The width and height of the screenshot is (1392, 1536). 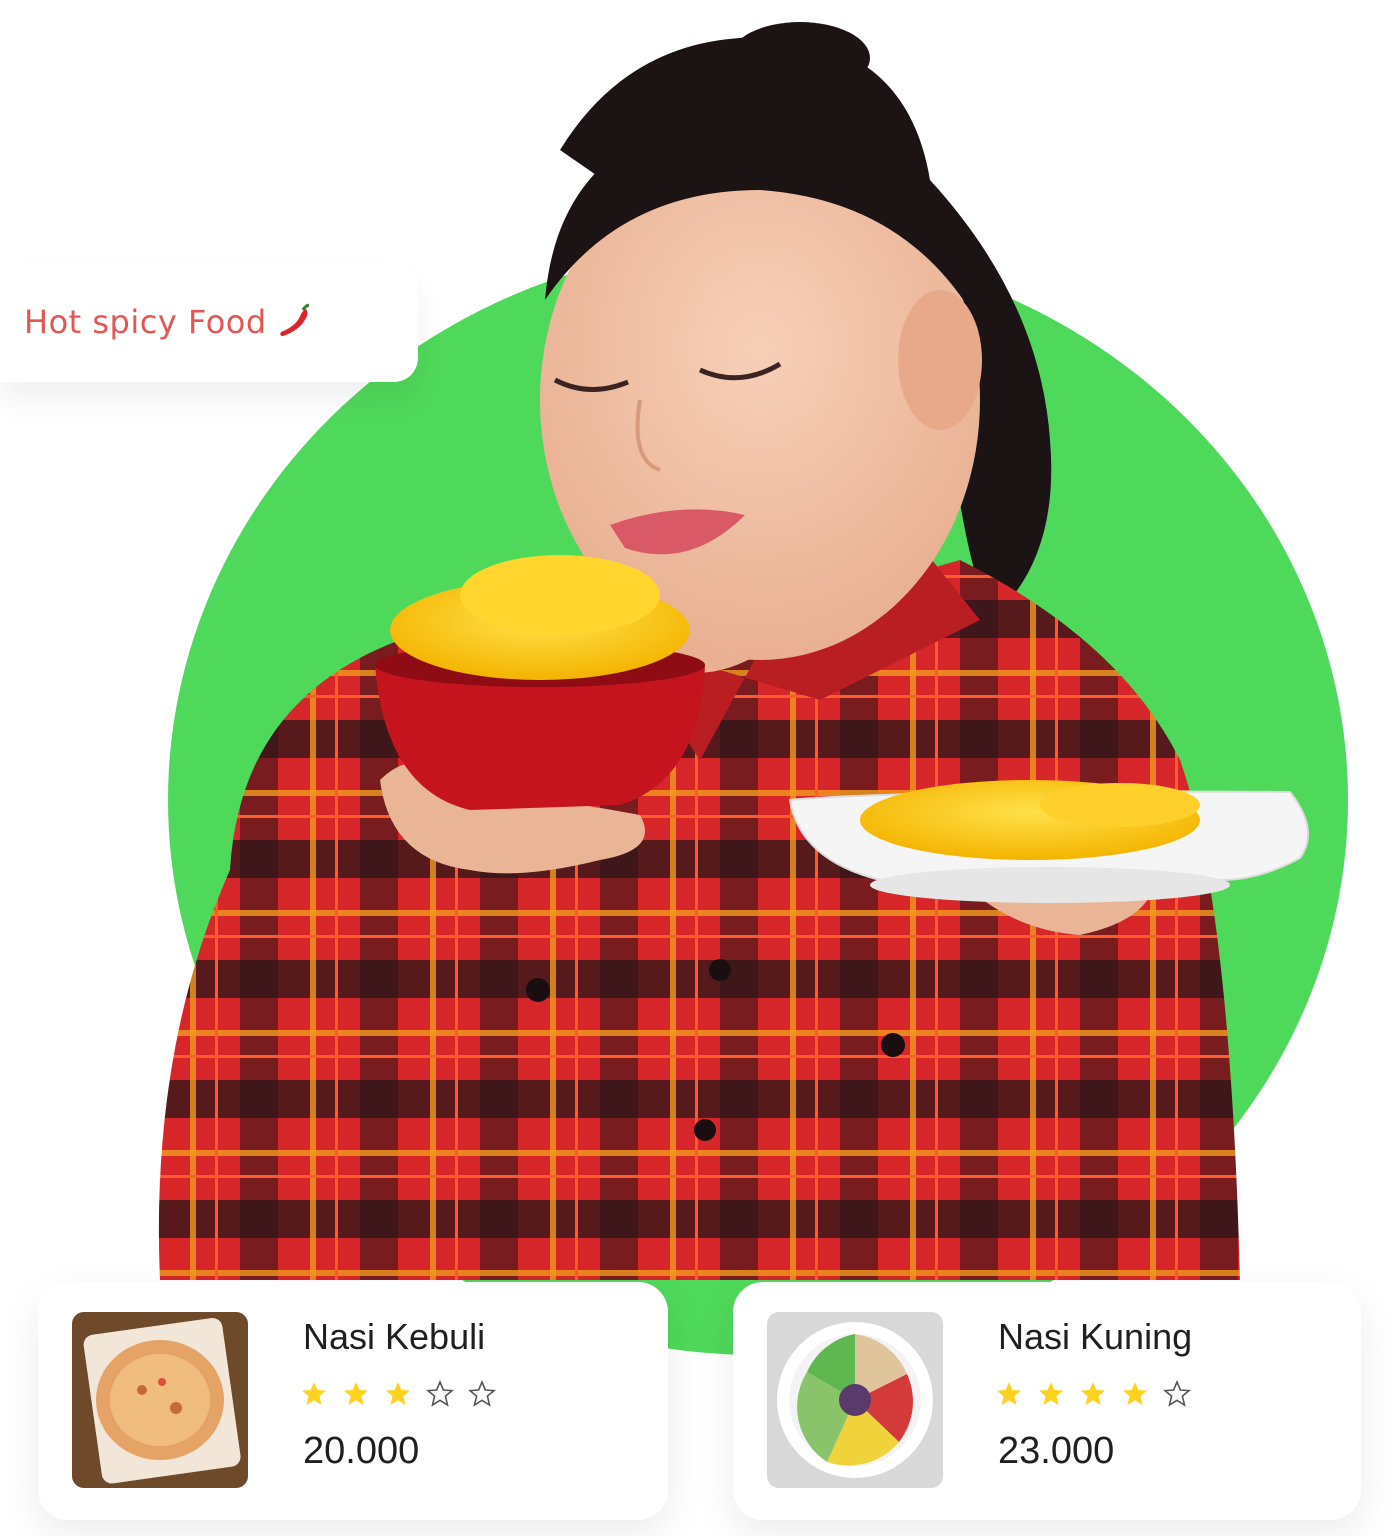 I want to click on hot-spicy-food-tag: Hot spicy Food, so click(x=209, y=322).